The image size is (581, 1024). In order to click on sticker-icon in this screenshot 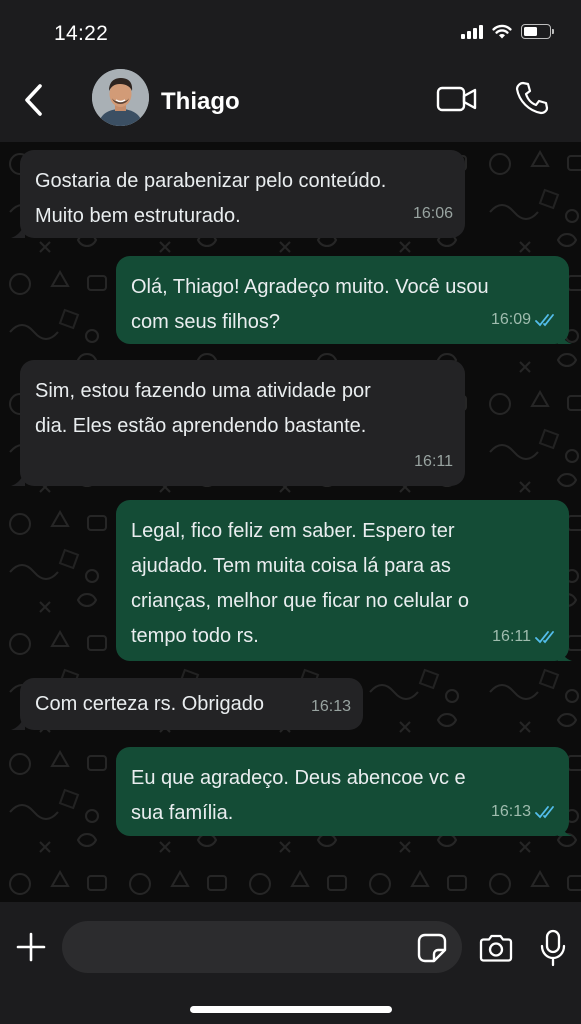, I will do `click(432, 948)`.